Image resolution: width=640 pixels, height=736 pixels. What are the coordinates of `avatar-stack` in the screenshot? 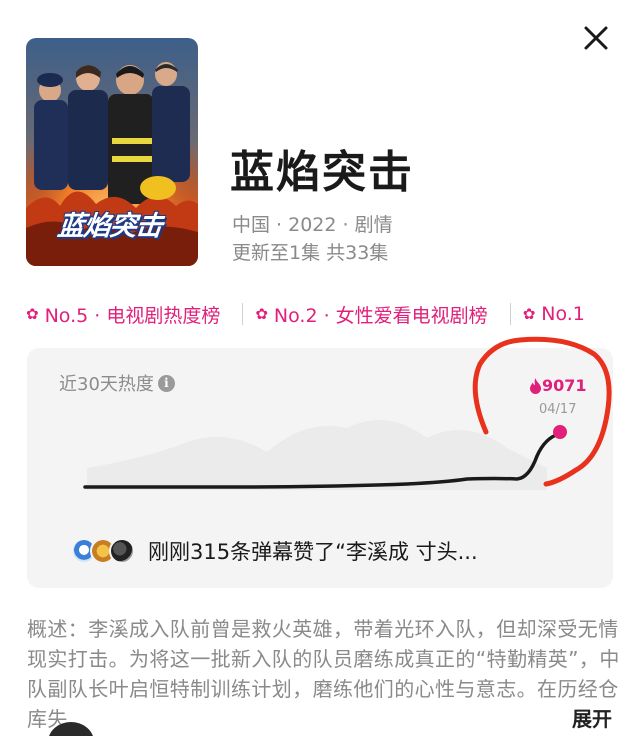 It's located at (103, 551).